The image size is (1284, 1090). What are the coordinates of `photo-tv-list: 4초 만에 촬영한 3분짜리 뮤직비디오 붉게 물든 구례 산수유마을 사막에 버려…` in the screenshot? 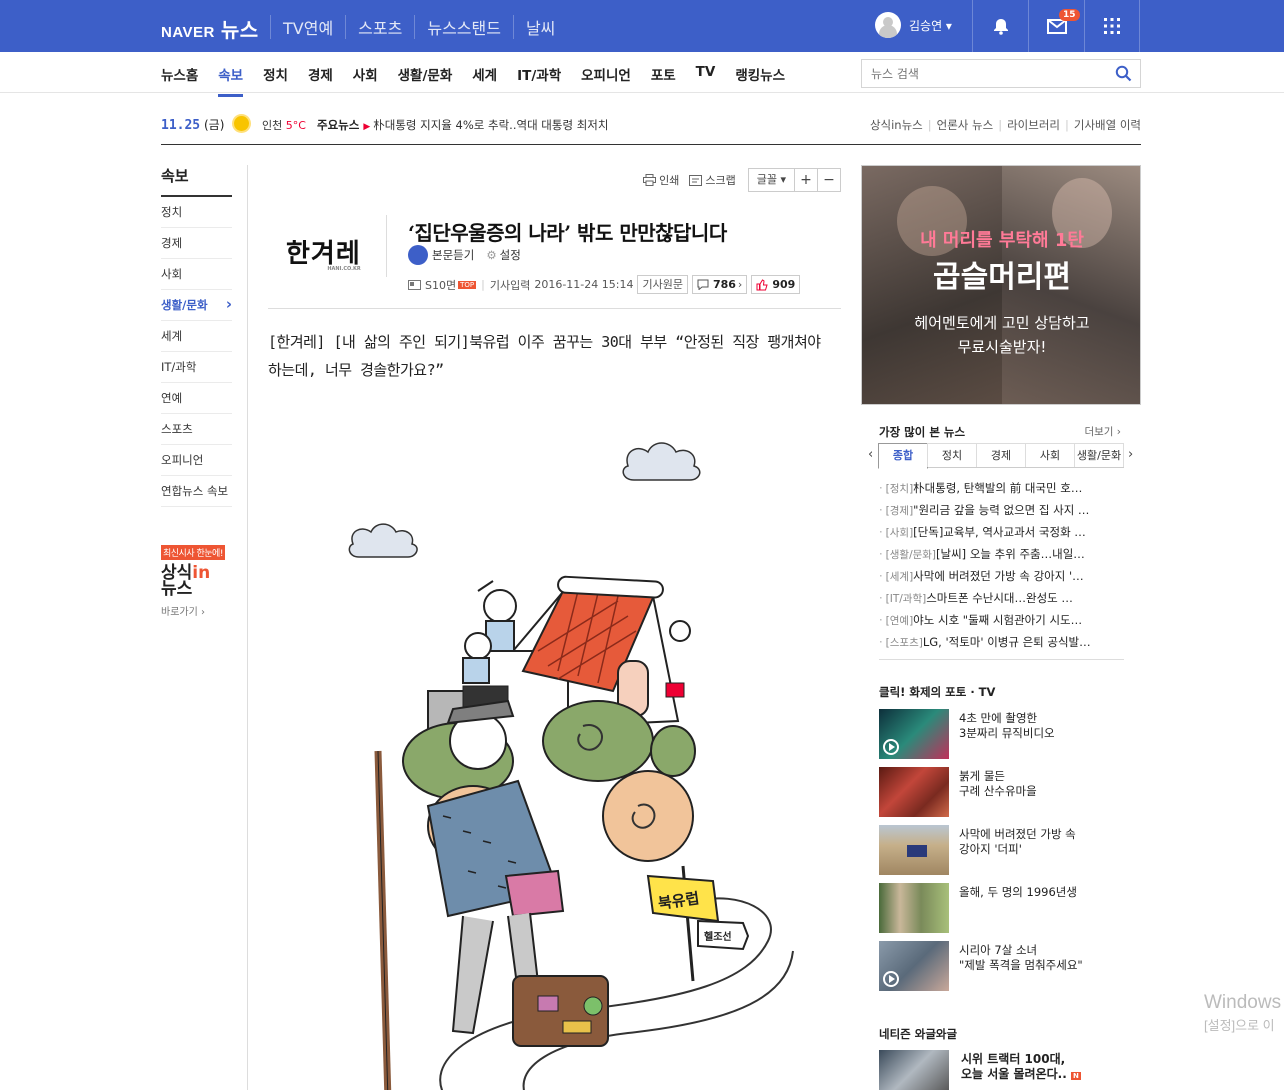 It's located at (1001, 854).